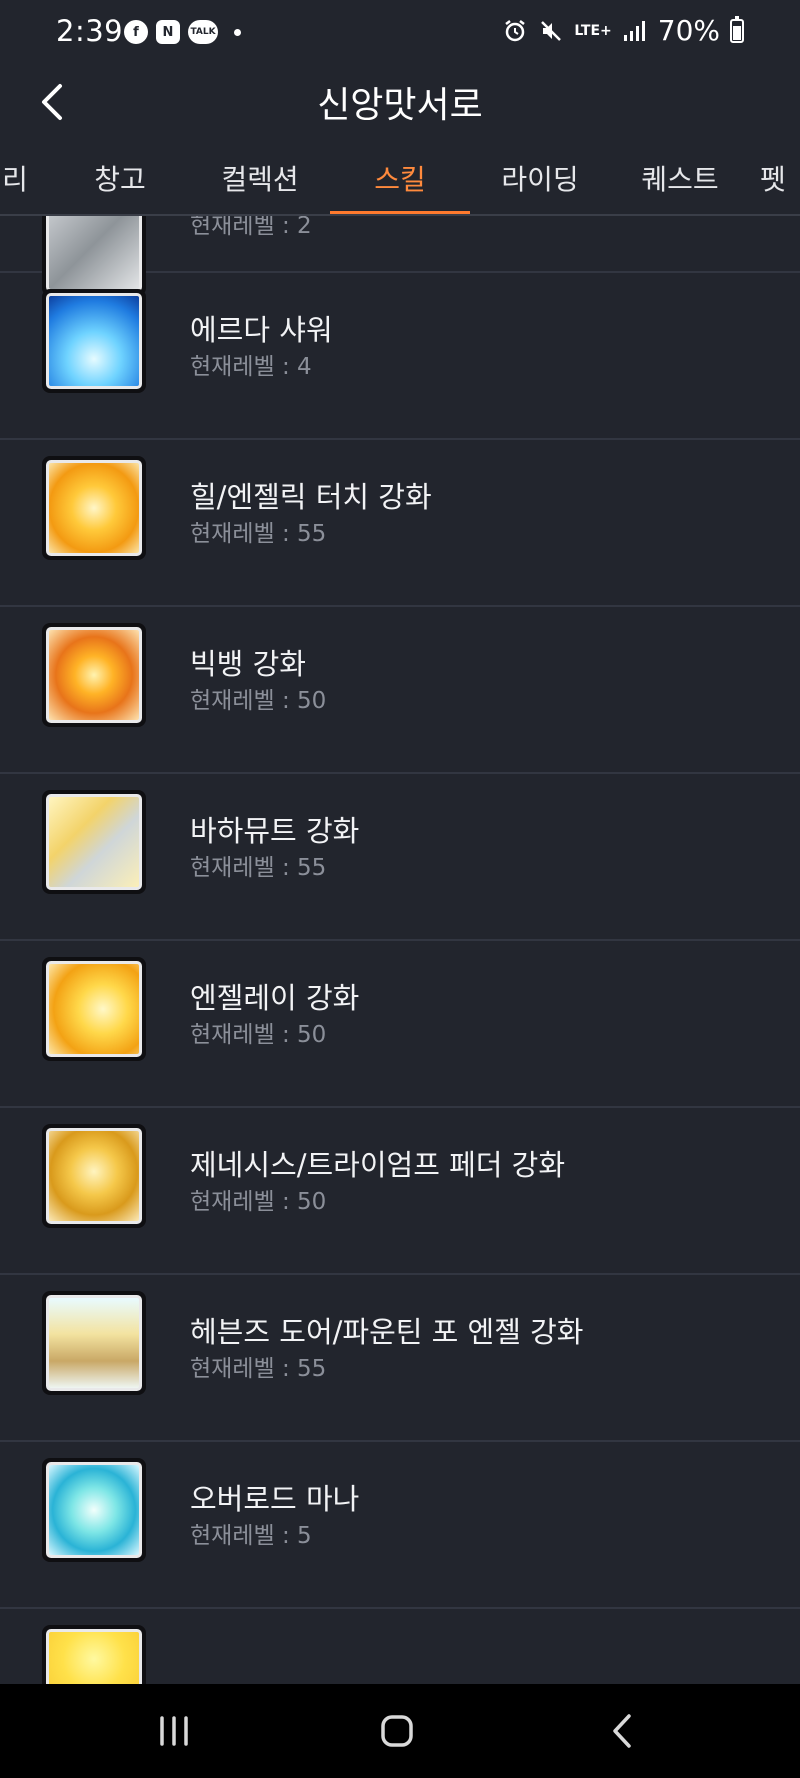 This screenshot has height=1778, width=800. Describe the element at coordinates (540, 178) in the screenshot. I see `tab-riding: 라이딩` at that location.